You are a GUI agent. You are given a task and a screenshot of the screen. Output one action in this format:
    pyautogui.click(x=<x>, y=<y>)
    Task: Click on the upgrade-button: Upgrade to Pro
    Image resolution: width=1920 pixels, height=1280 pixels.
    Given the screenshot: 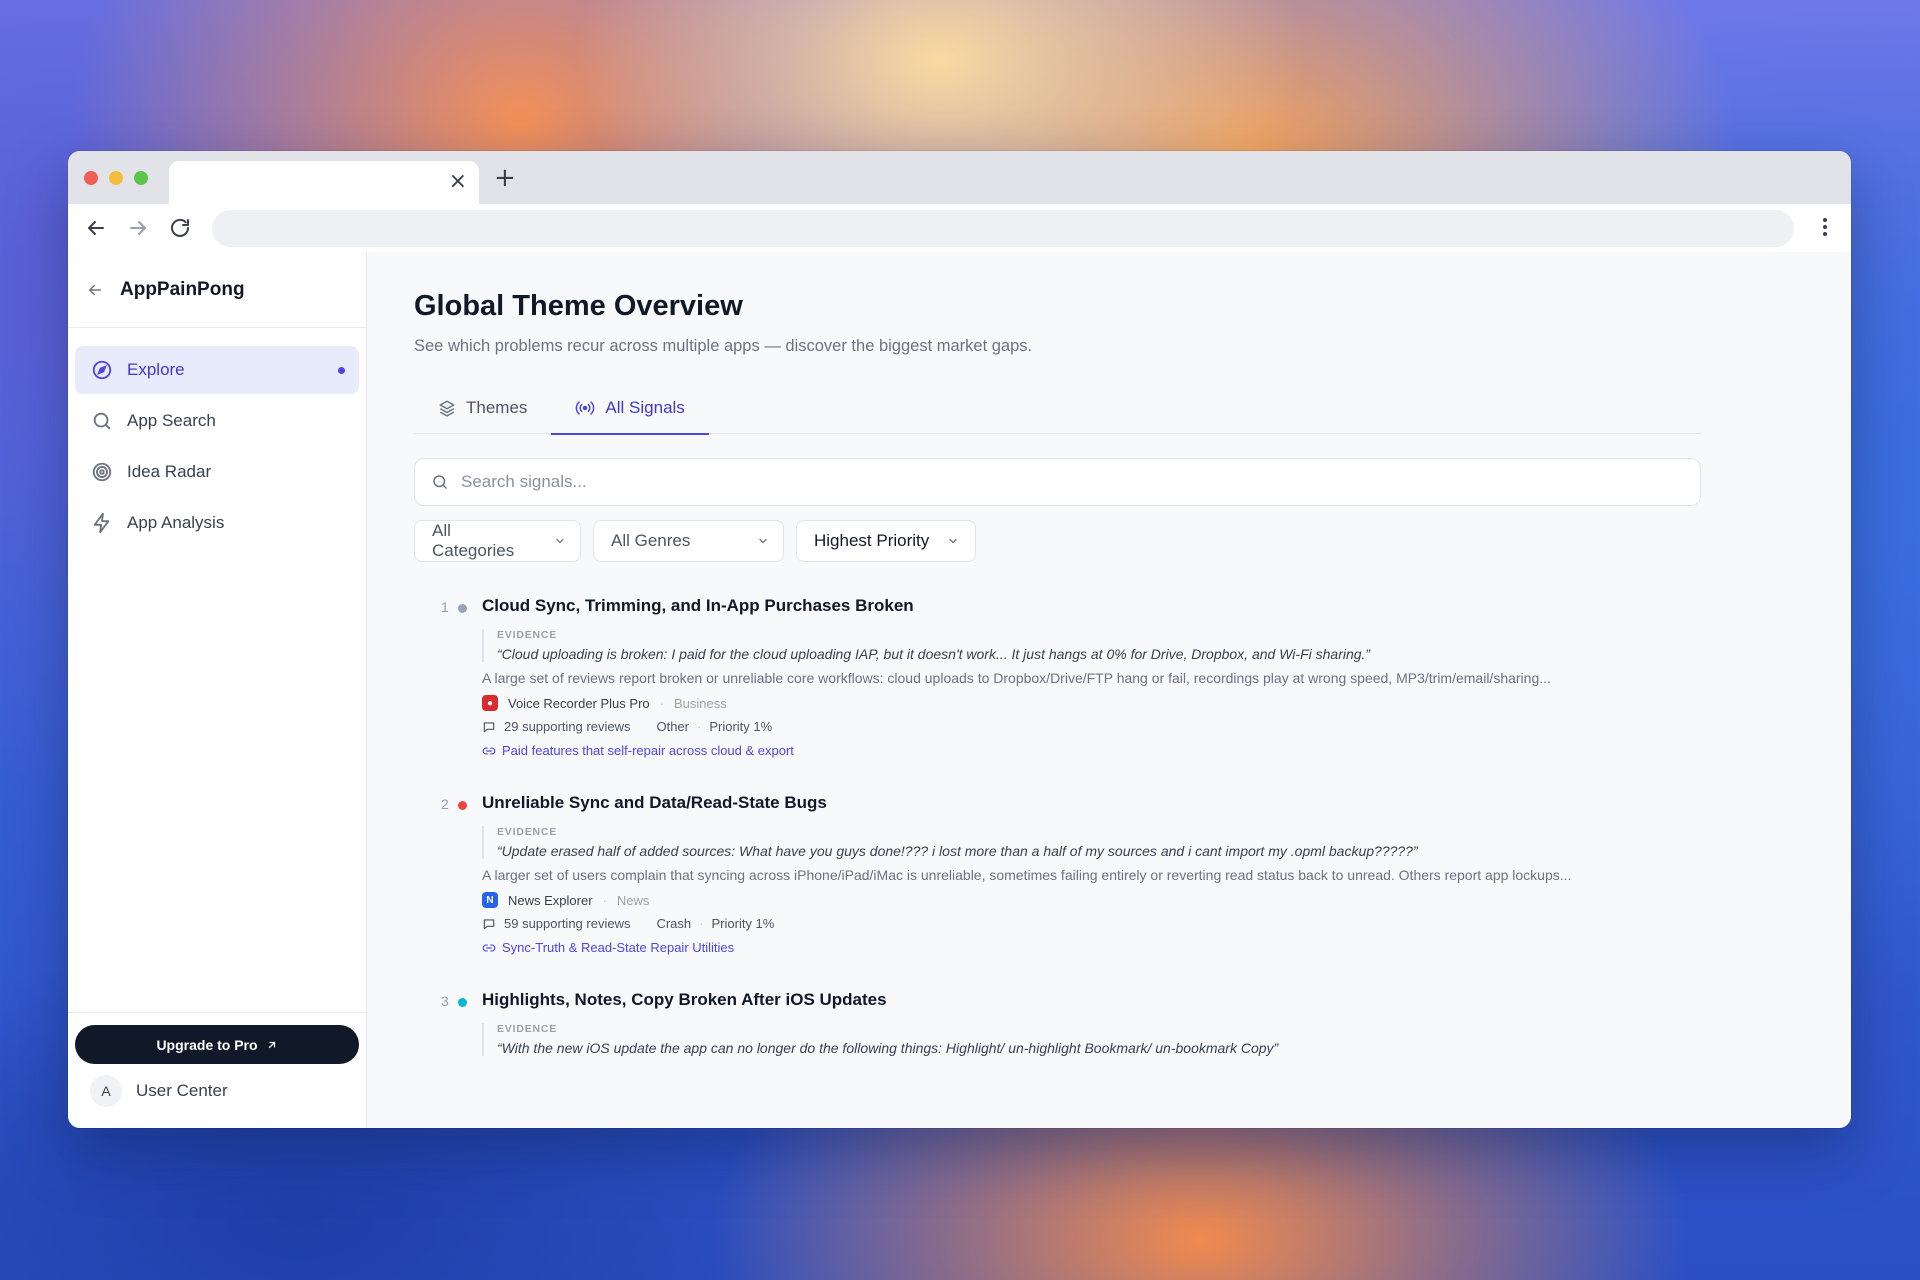 What is the action you would take?
    pyautogui.click(x=217, y=1044)
    